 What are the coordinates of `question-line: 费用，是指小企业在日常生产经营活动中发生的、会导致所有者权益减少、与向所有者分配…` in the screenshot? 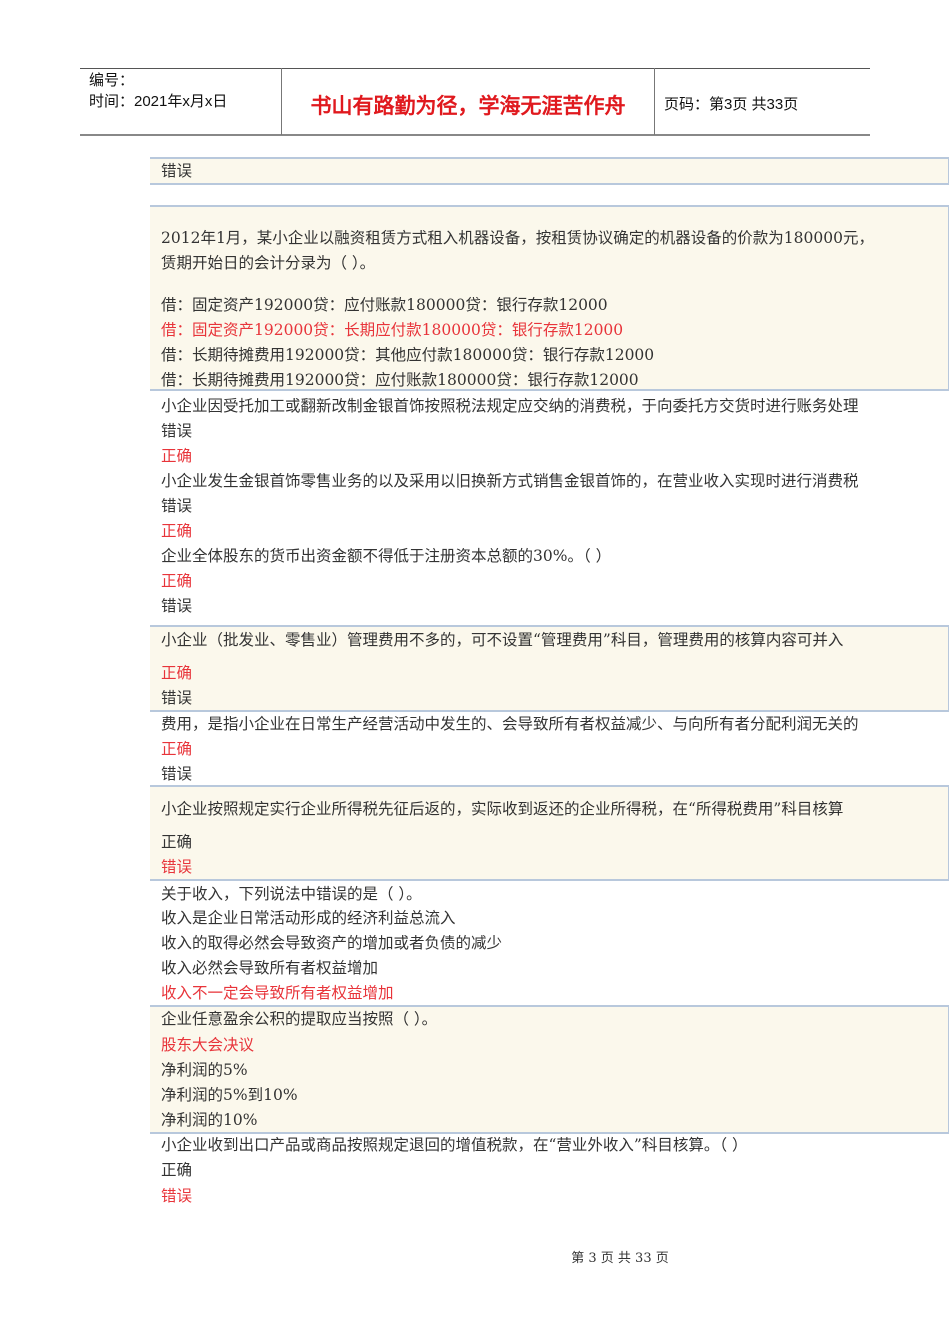 It's located at (510, 724).